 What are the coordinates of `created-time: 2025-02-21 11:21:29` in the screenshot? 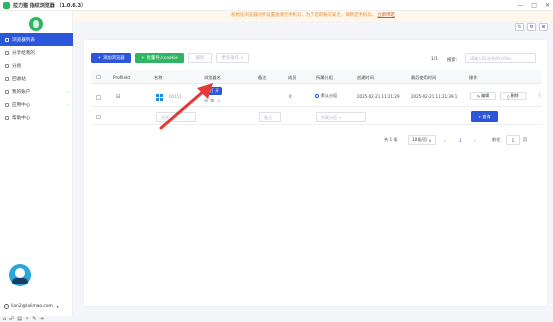 It's located at (378, 96).